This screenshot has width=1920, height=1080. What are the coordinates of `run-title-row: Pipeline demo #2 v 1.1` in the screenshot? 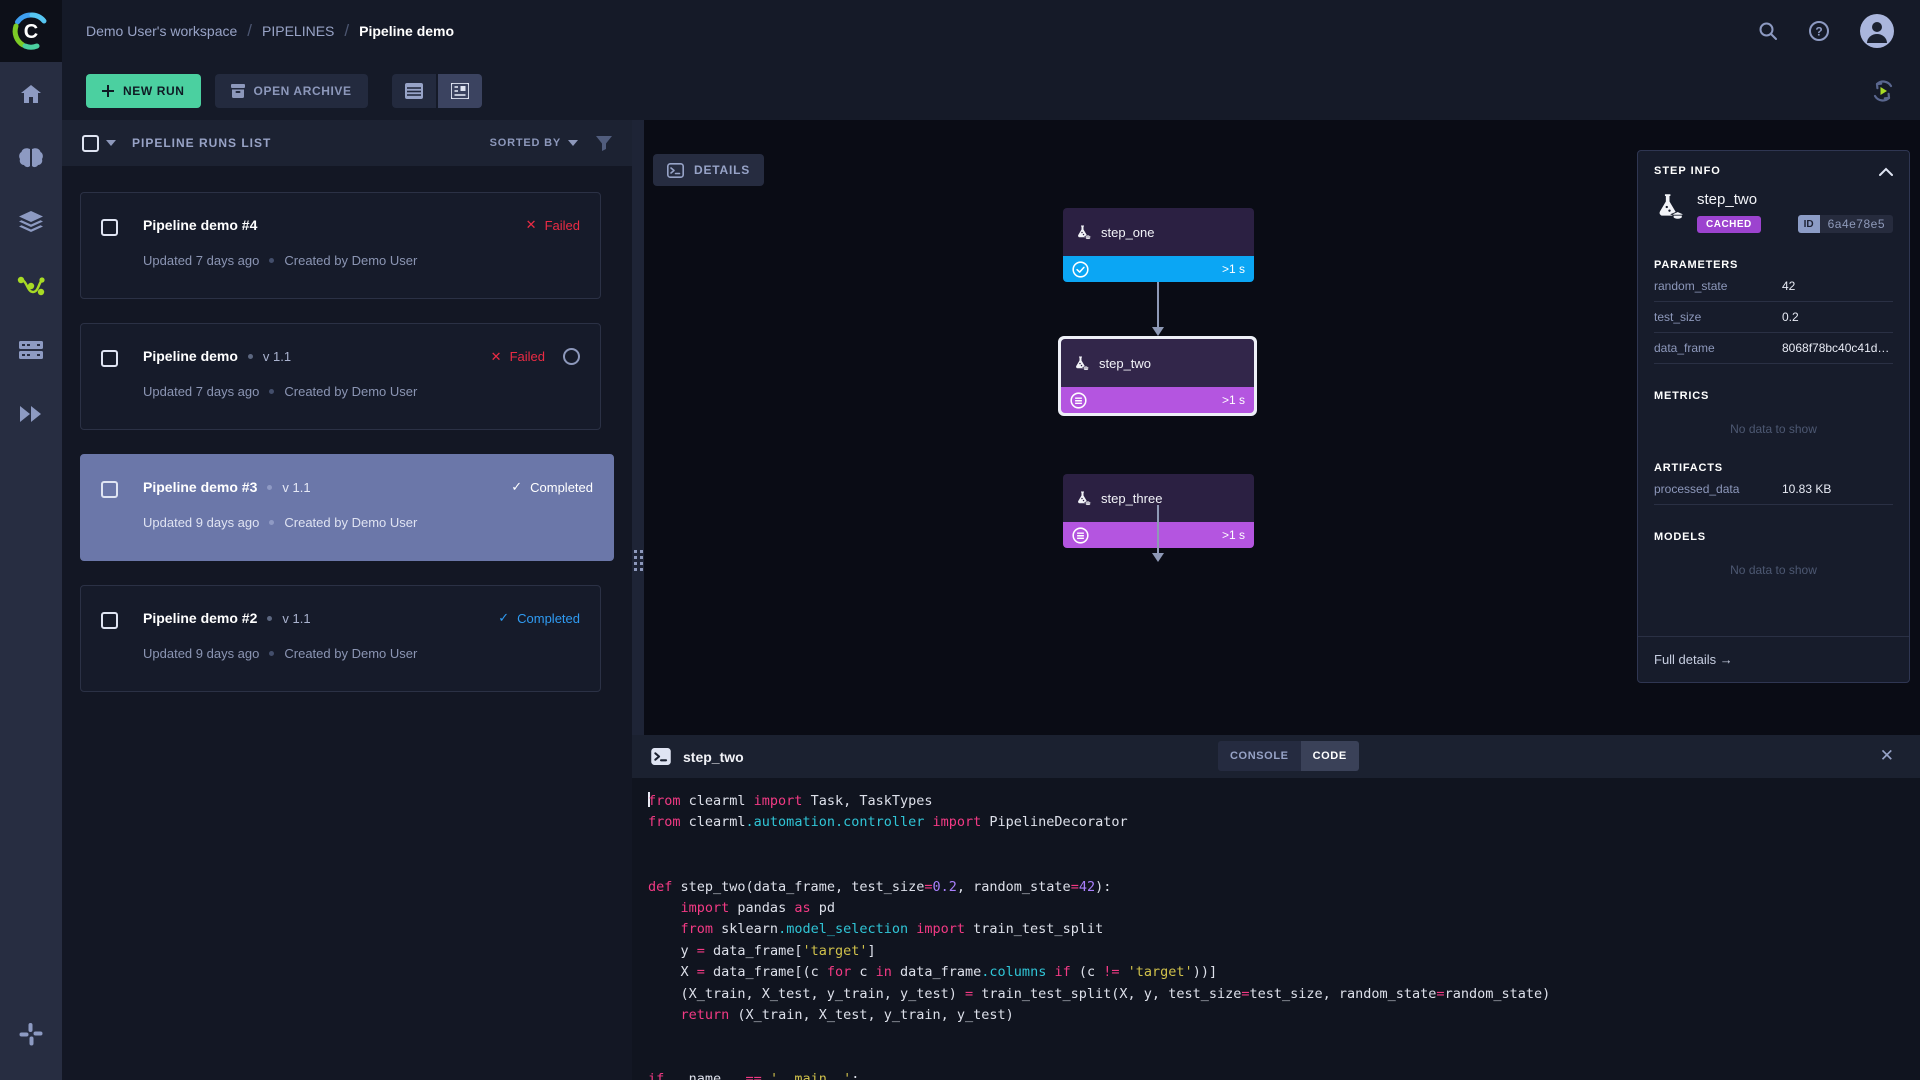 It's located at (227, 618).